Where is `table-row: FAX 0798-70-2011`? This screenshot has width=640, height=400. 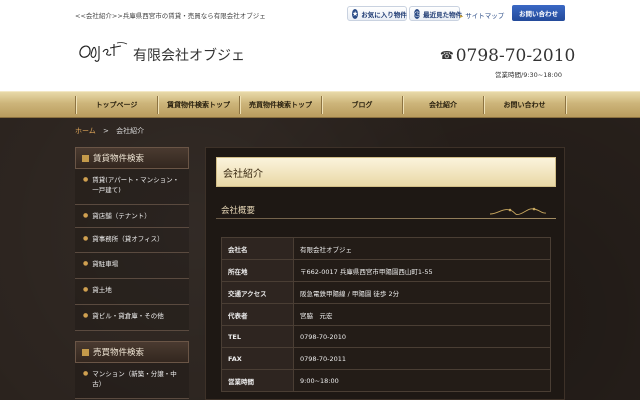
table-row: FAX 0798-70-2011 is located at coordinates (386, 358).